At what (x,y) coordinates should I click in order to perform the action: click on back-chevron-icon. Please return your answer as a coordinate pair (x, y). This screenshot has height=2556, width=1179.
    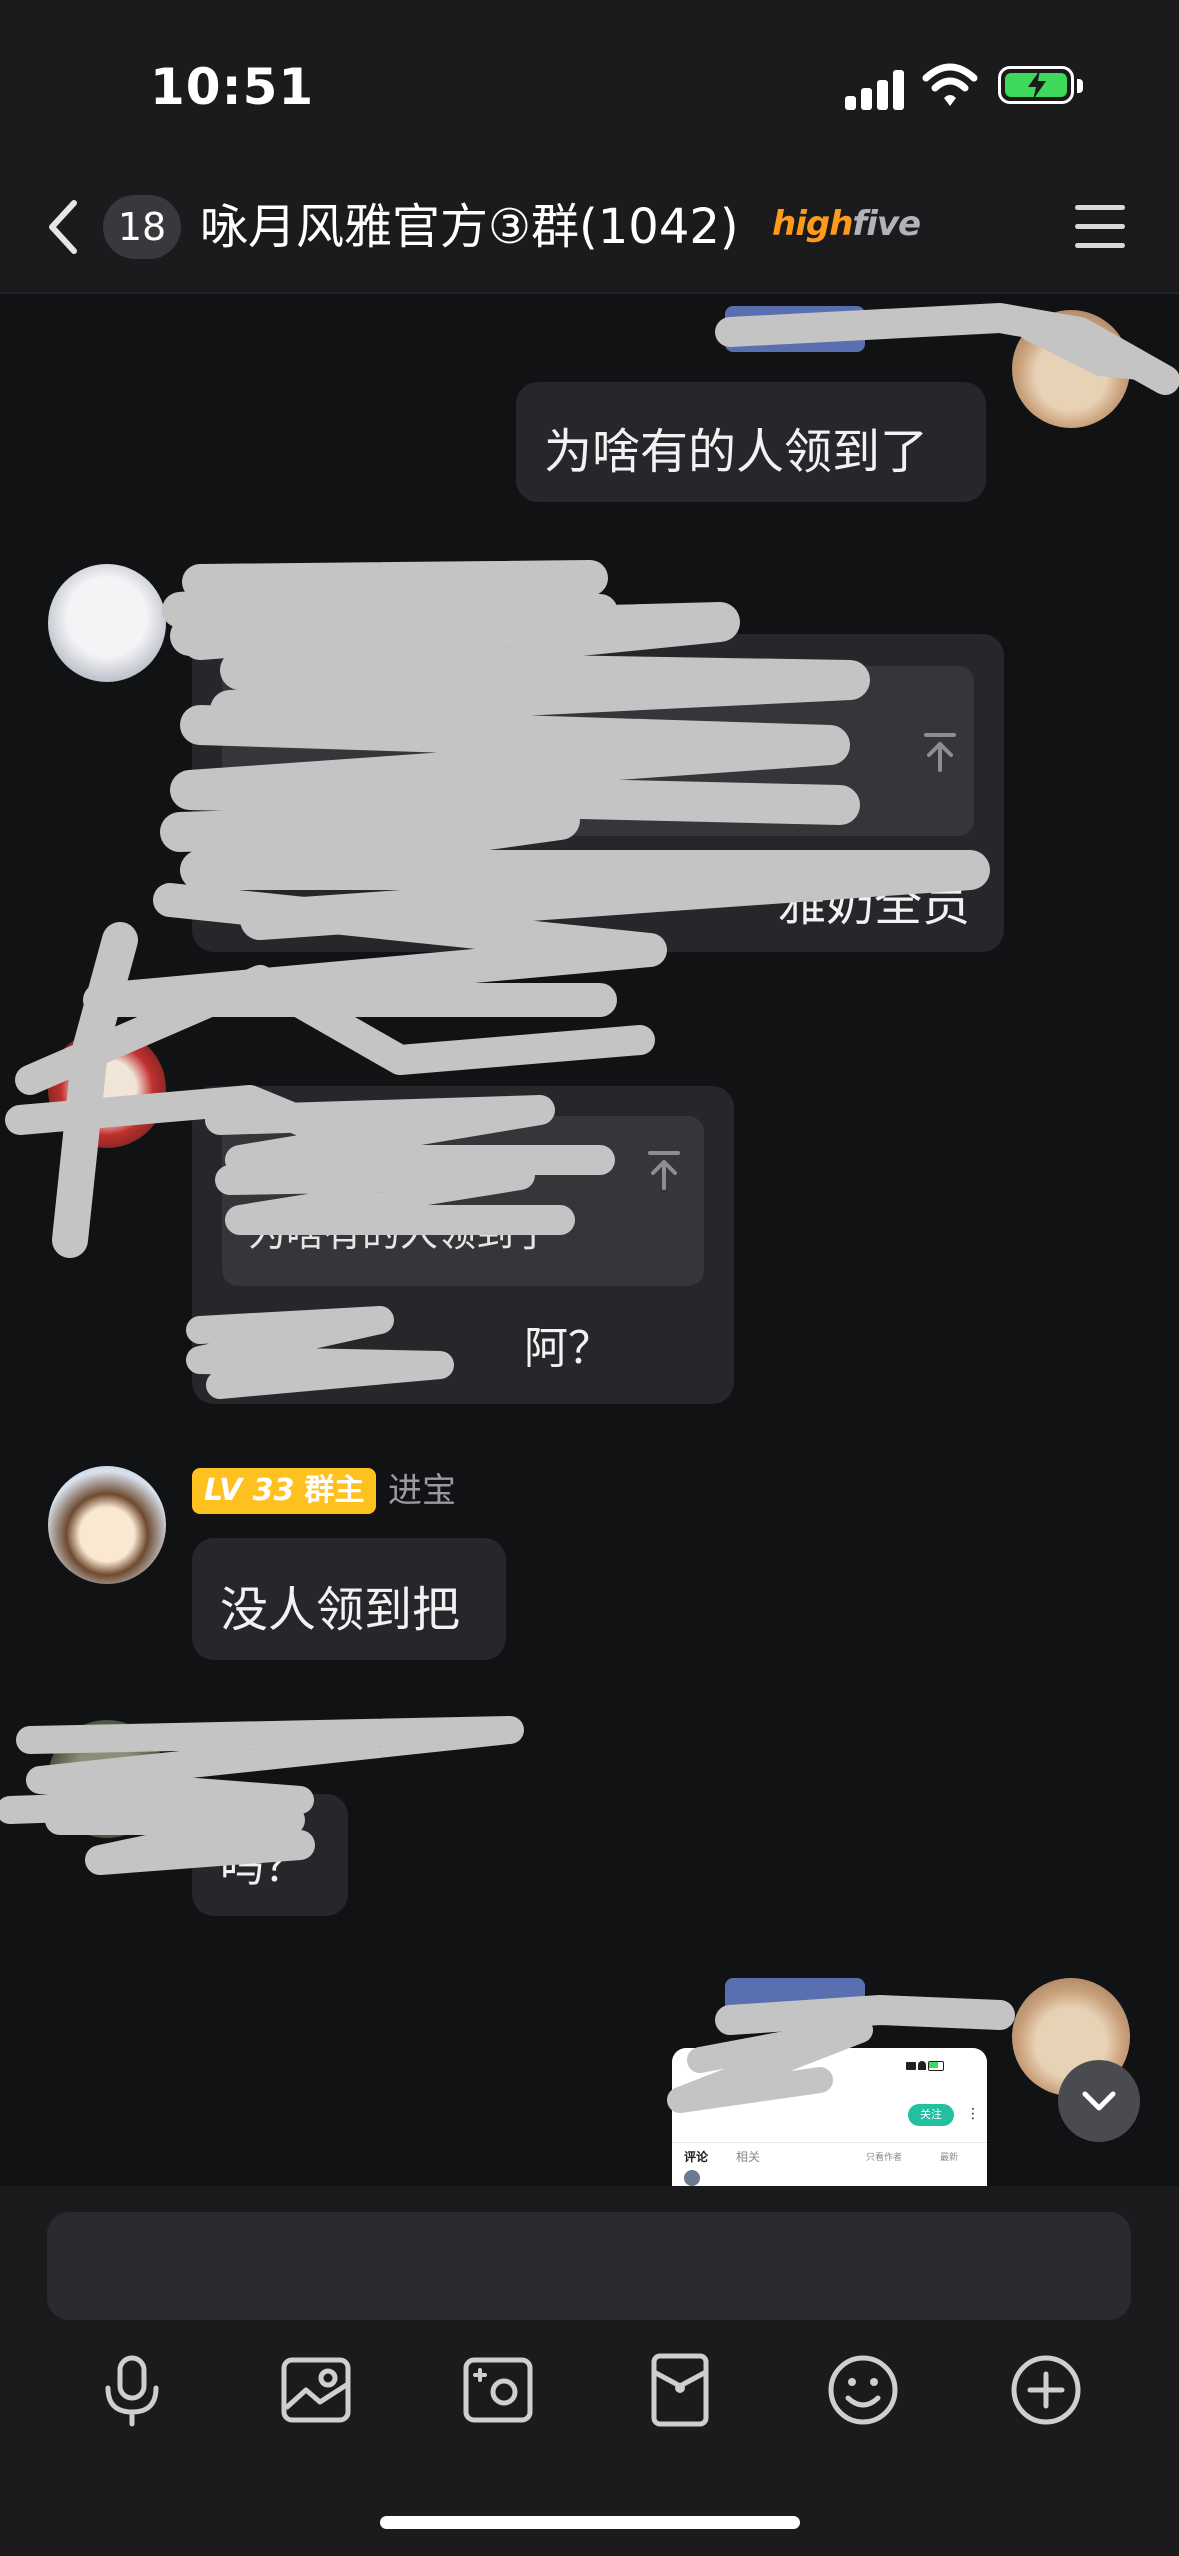
    Looking at the image, I should click on (65, 227).